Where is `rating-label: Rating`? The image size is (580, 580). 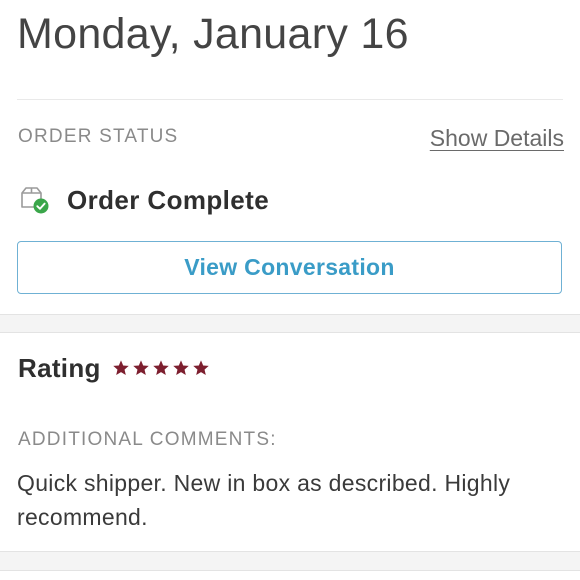 rating-label: Rating is located at coordinates (59, 367).